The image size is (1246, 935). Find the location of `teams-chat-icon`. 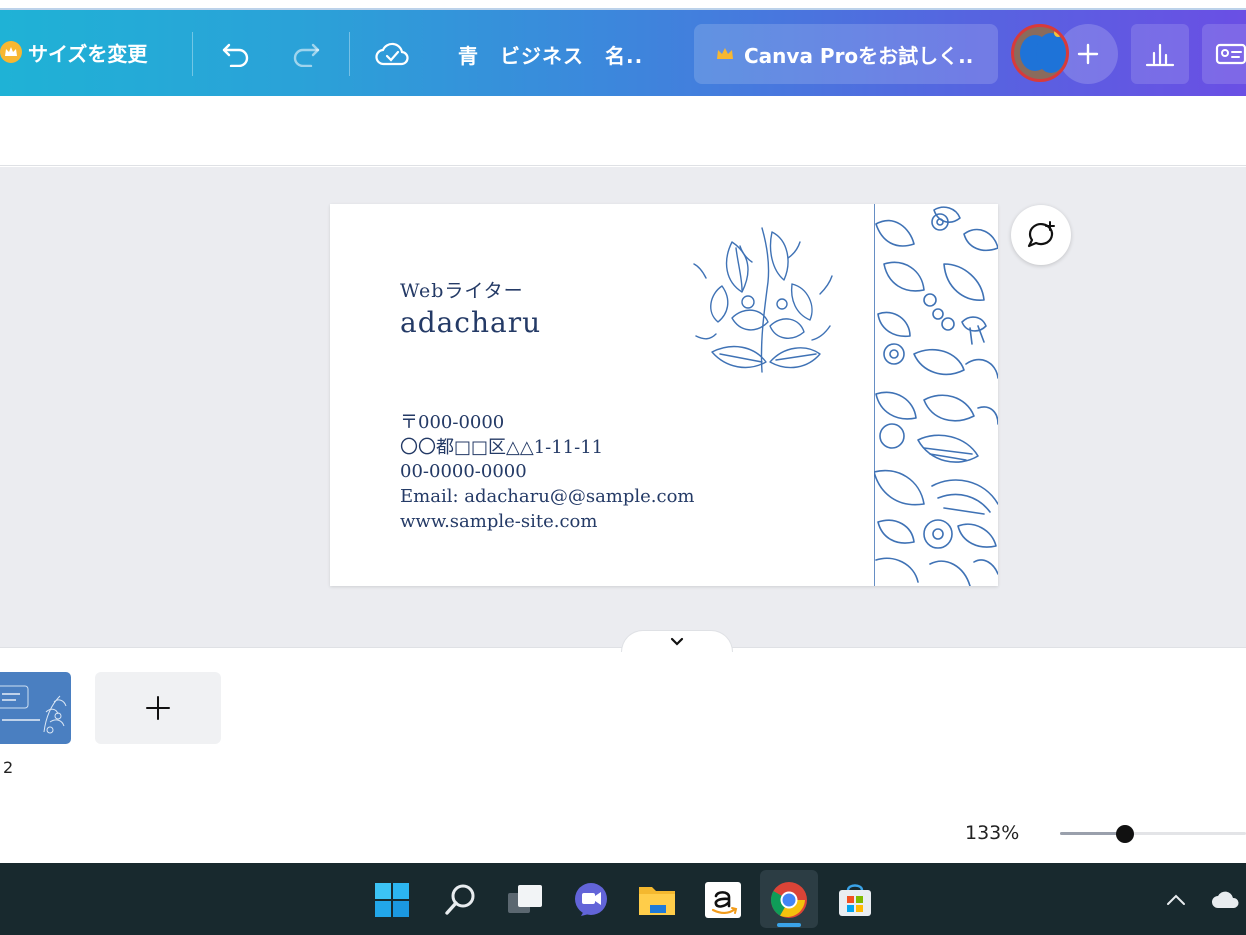

teams-chat-icon is located at coordinates (591, 899).